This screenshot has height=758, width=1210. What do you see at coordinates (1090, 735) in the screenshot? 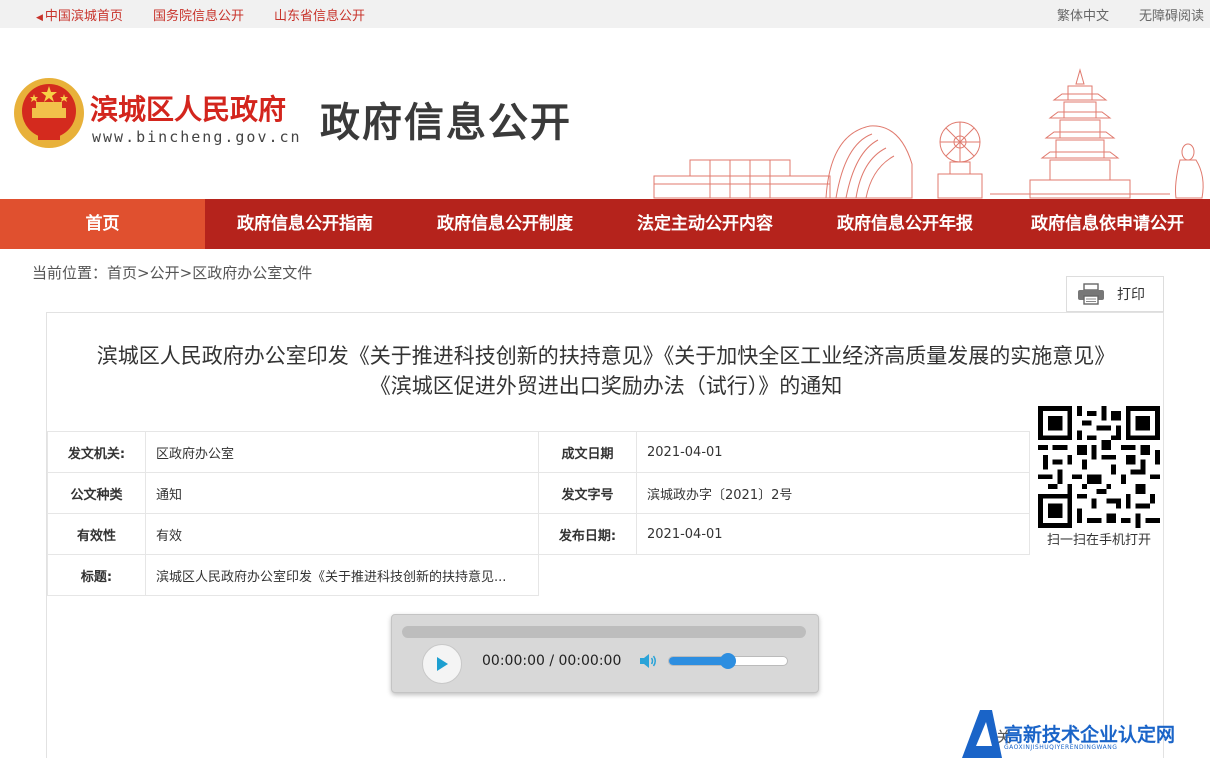
I see `watermark-text: 高新技术企业认定网` at bounding box center [1090, 735].